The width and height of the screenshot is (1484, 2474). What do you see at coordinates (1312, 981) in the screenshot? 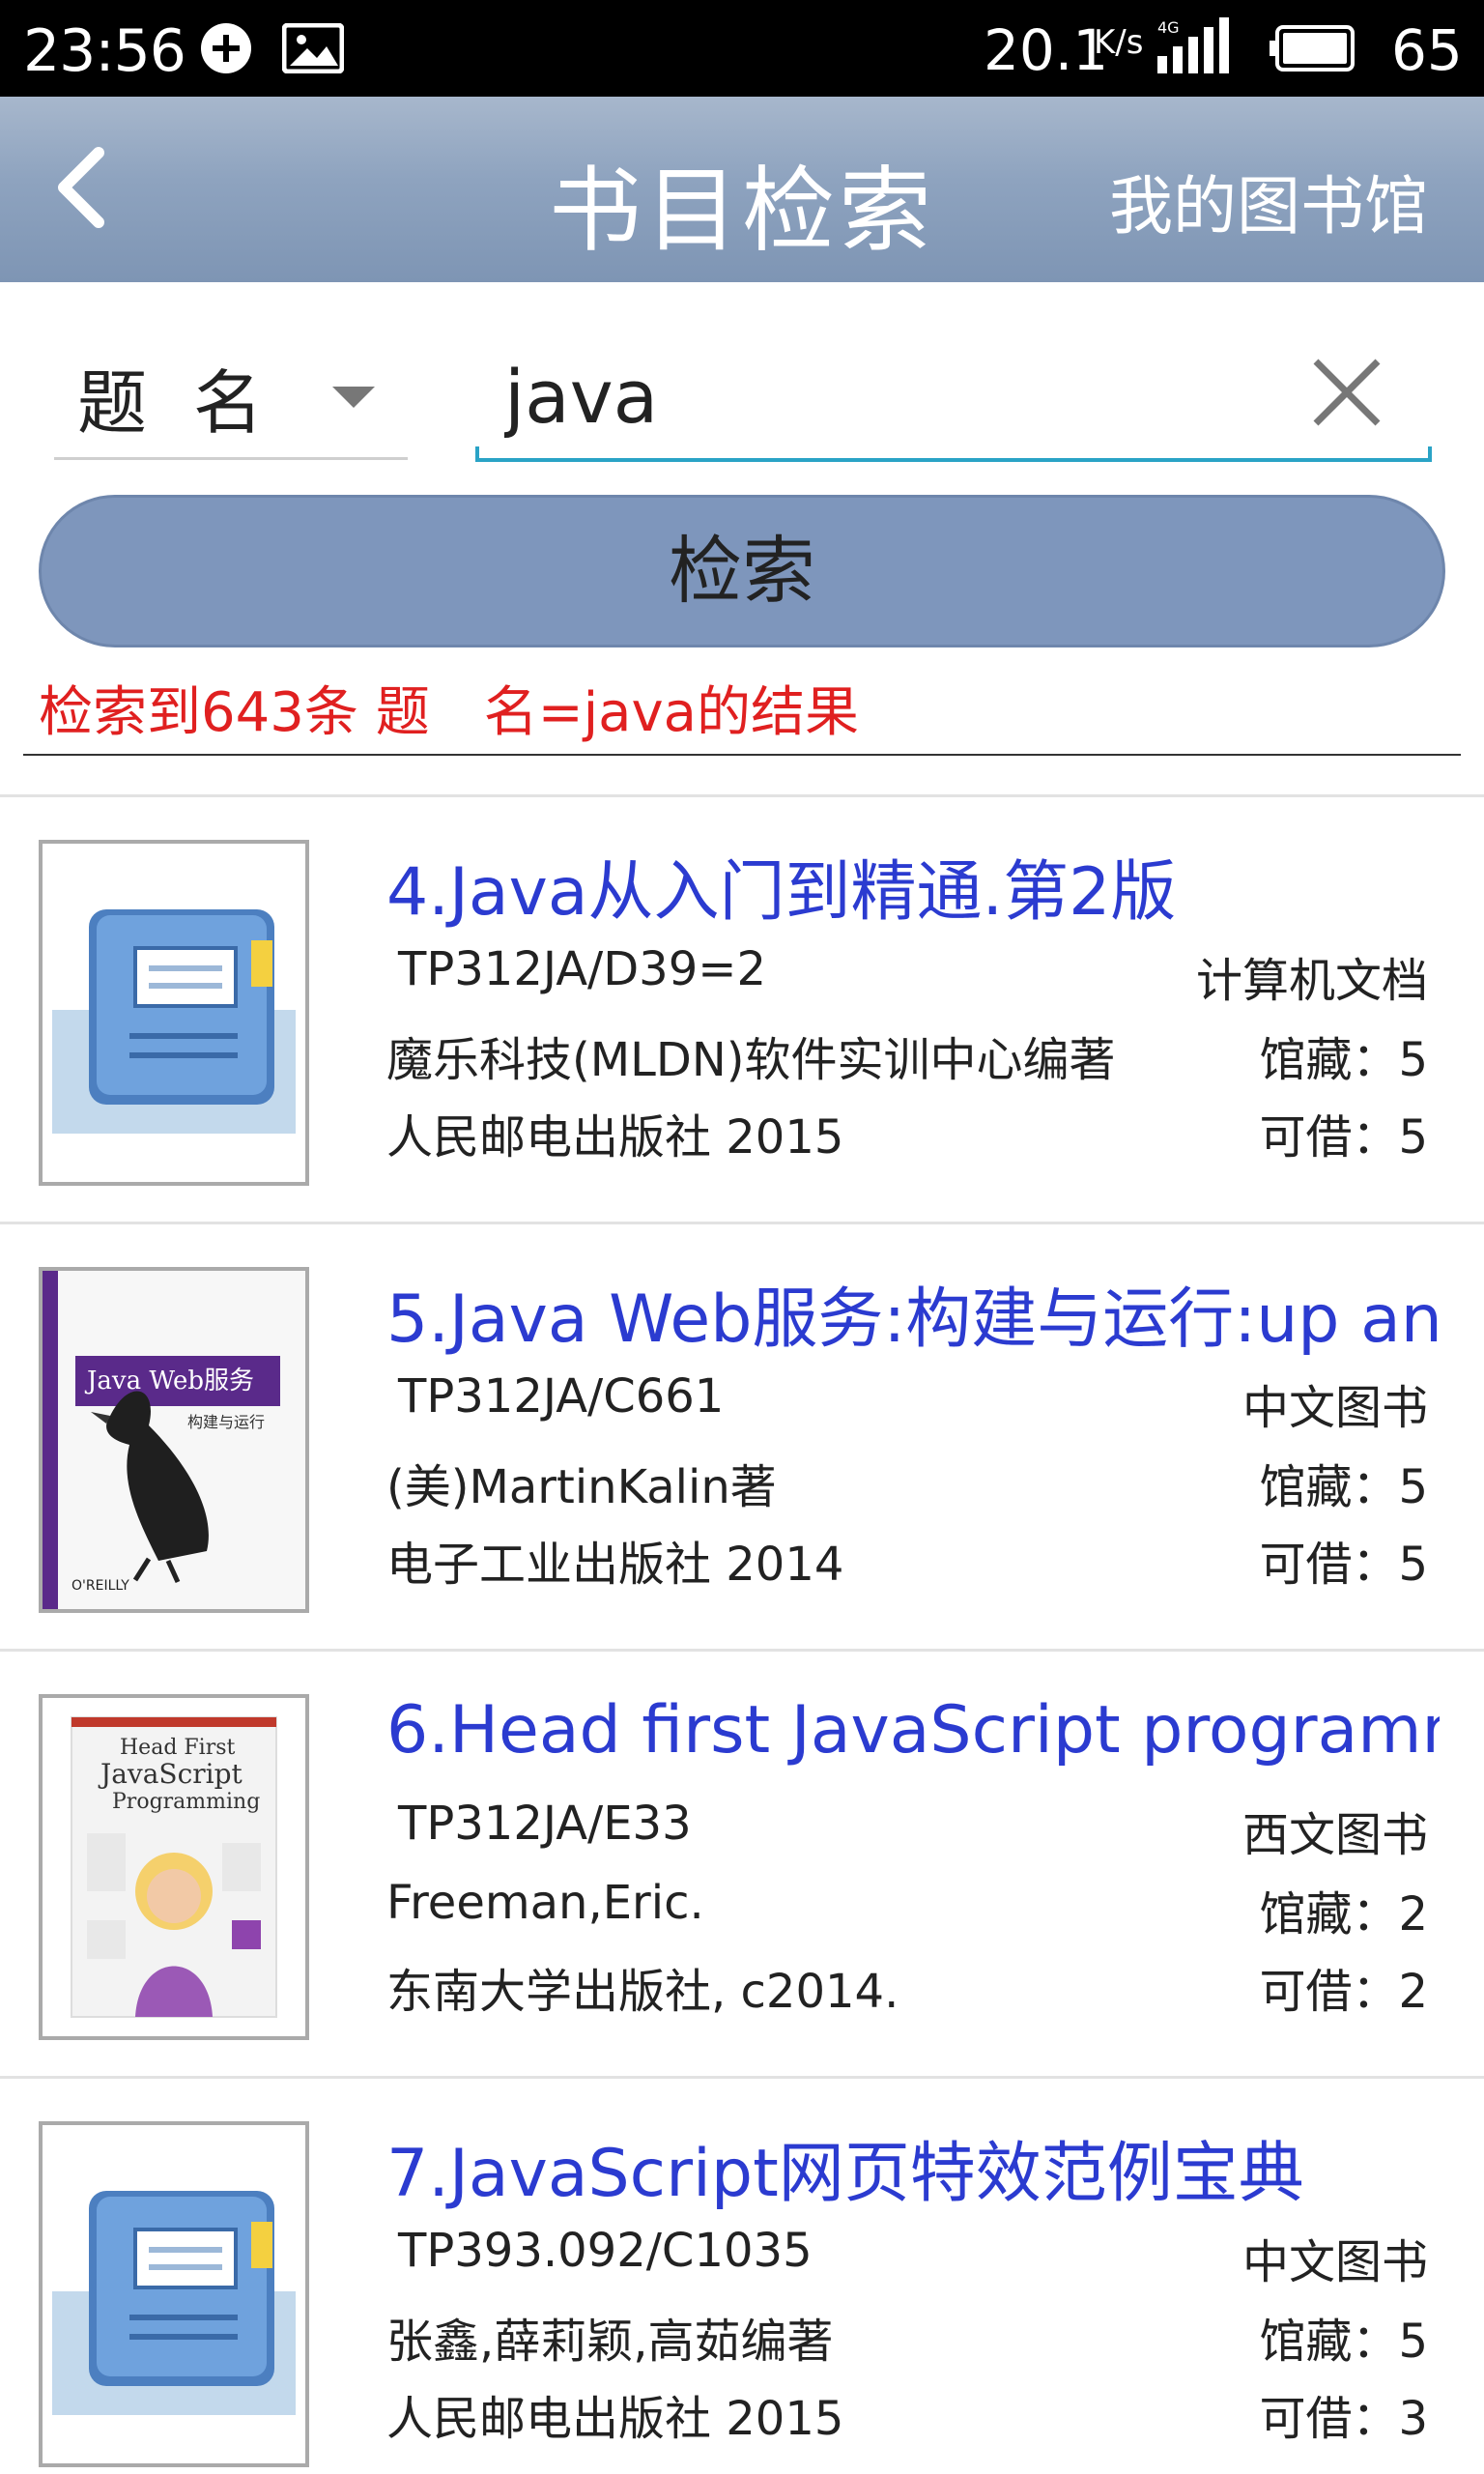
I see `category: 计算机文档` at bounding box center [1312, 981].